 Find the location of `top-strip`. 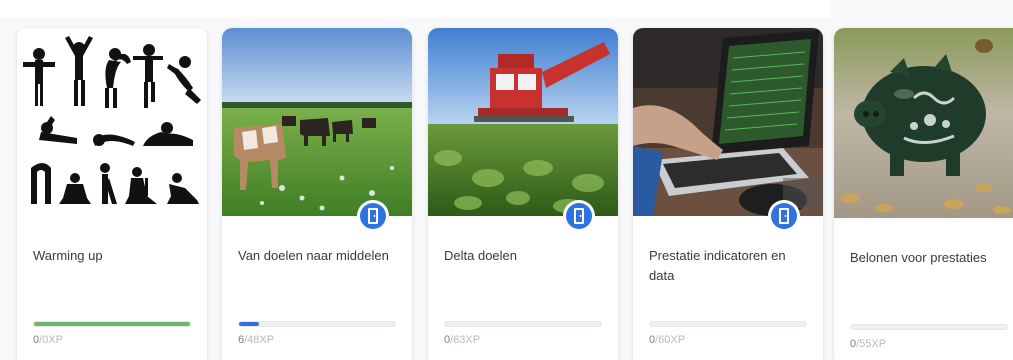

top-strip is located at coordinates (415, 9).